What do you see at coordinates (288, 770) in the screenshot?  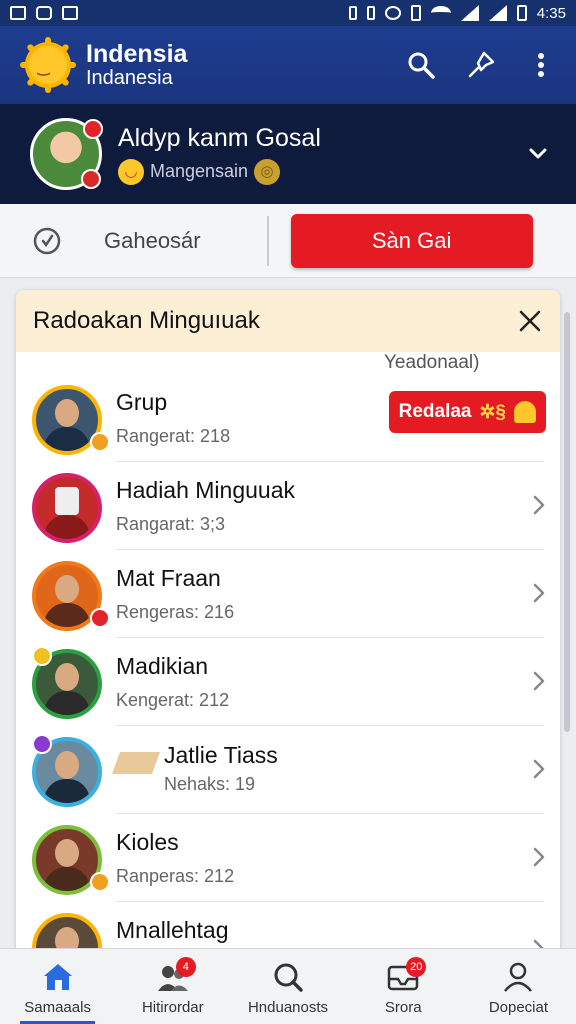 I see `list-item: Jatlie Tiass Nehaks: 19` at bounding box center [288, 770].